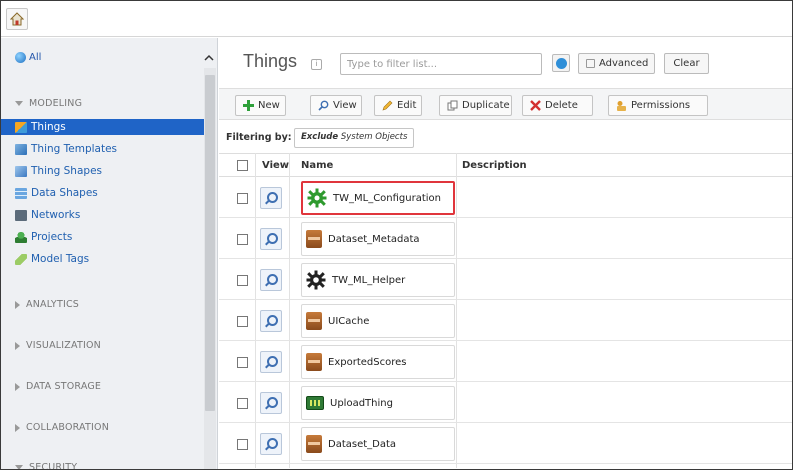 The height and width of the screenshot is (470, 793). Describe the element at coordinates (259, 137) in the screenshot. I see `filtering-label: Filtering by:` at that location.